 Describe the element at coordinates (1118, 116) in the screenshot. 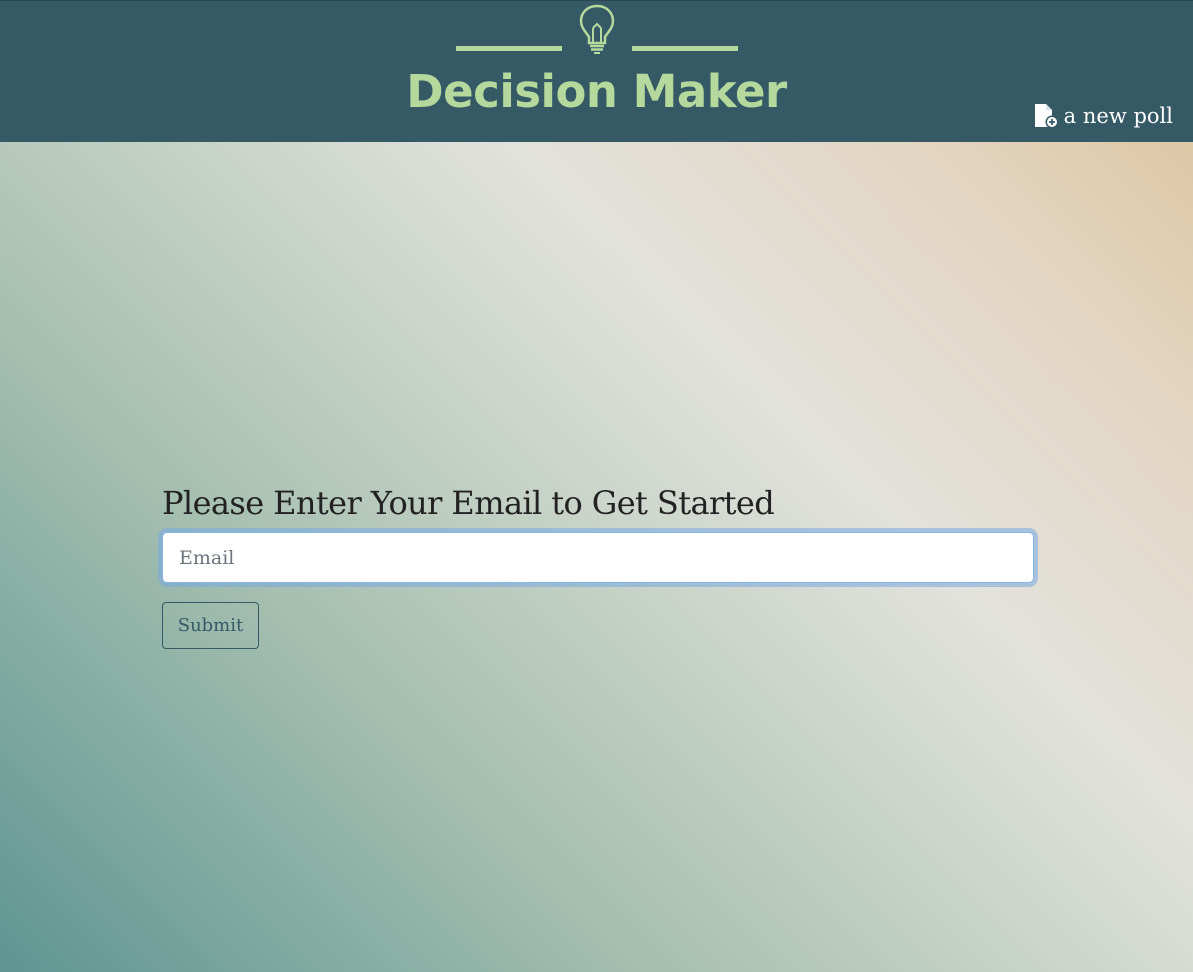

I see `new-poll-label: a new poll` at that location.